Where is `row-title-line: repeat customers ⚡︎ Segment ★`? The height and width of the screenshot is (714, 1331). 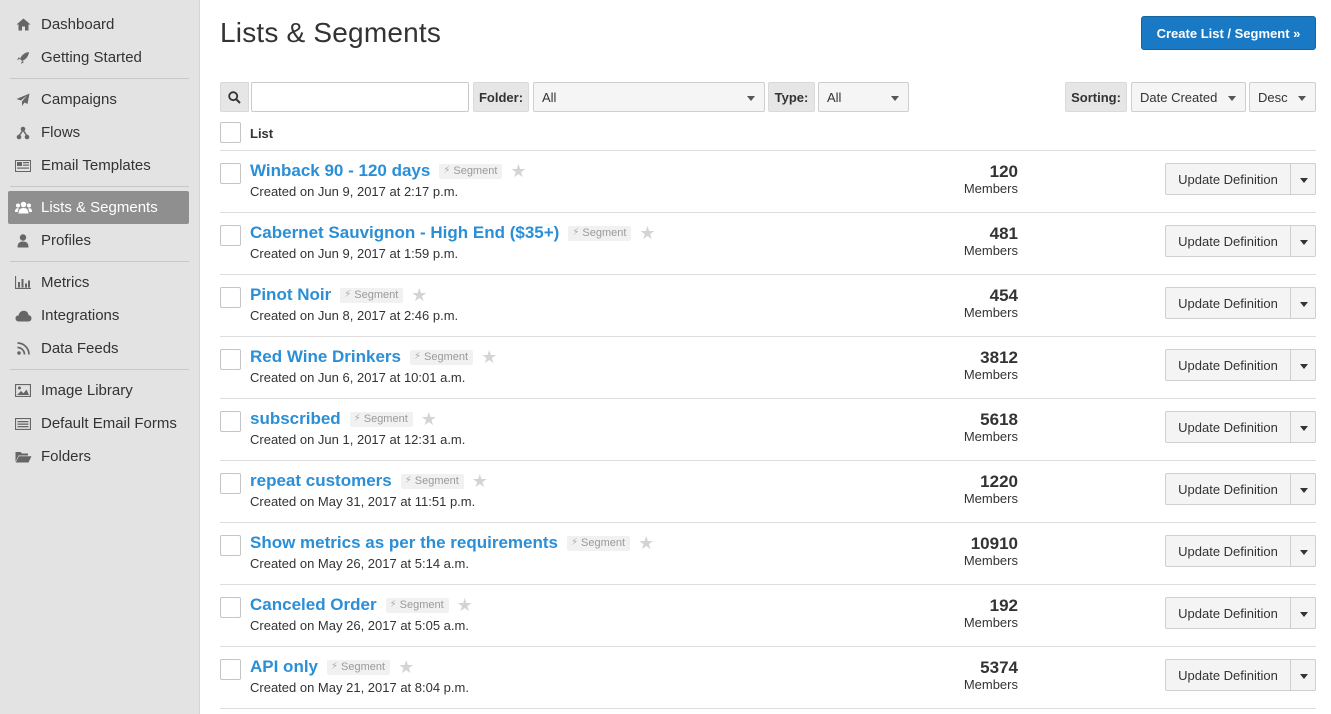 row-title-line: repeat customers ⚡︎ Segment ★ is located at coordinates (369, 481).